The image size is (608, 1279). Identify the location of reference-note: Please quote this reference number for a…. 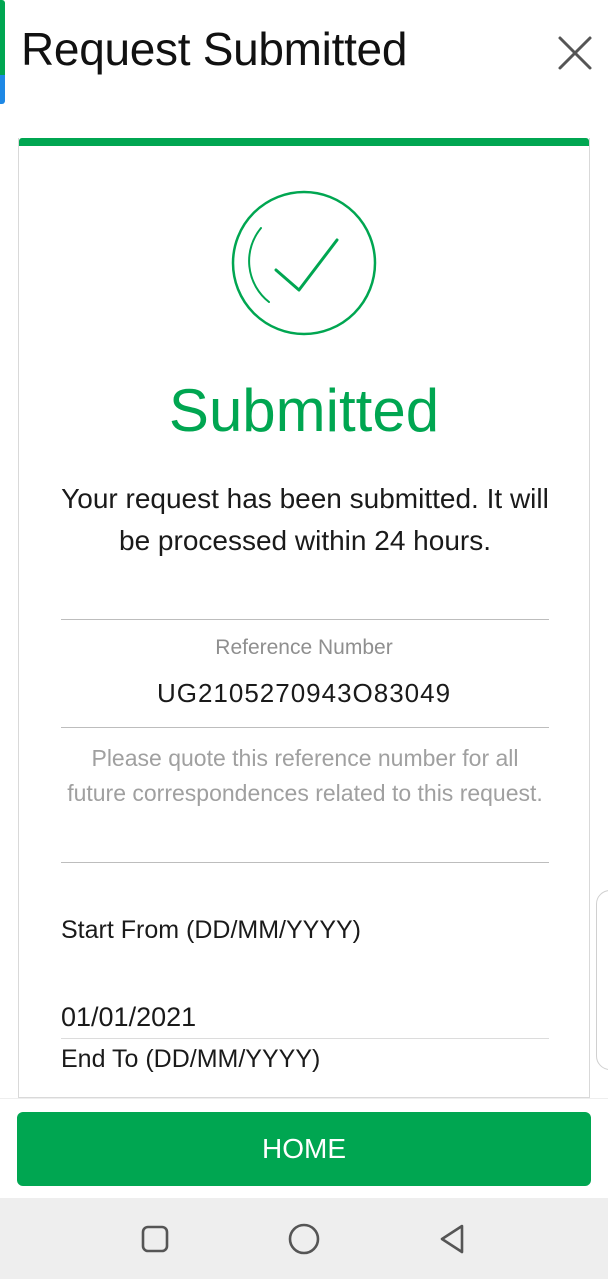
(305, 775).